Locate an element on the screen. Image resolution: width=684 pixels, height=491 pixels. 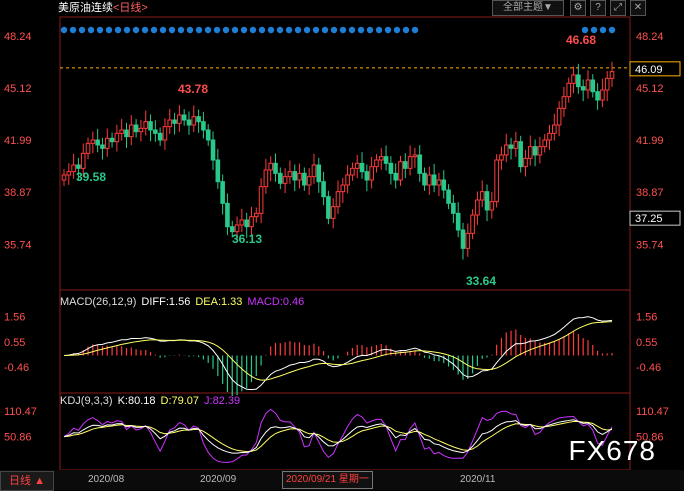
gear-icon: ⚙ is located at coordinates (578, 8).